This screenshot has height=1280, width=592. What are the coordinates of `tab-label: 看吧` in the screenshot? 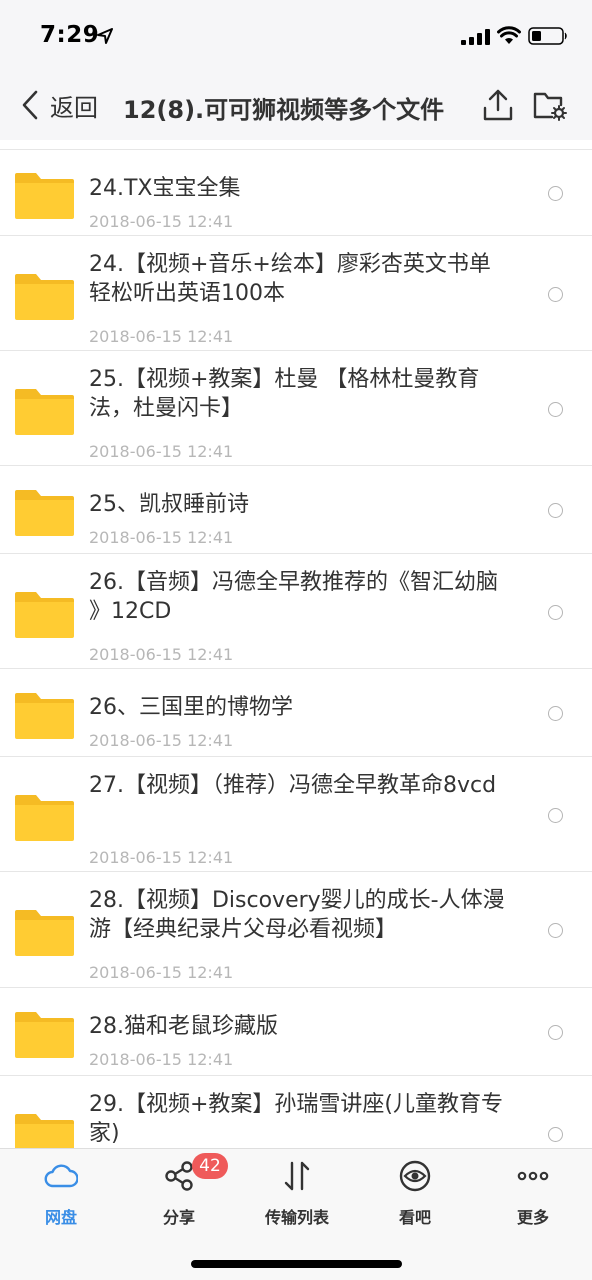 It's located at (414, 1217).